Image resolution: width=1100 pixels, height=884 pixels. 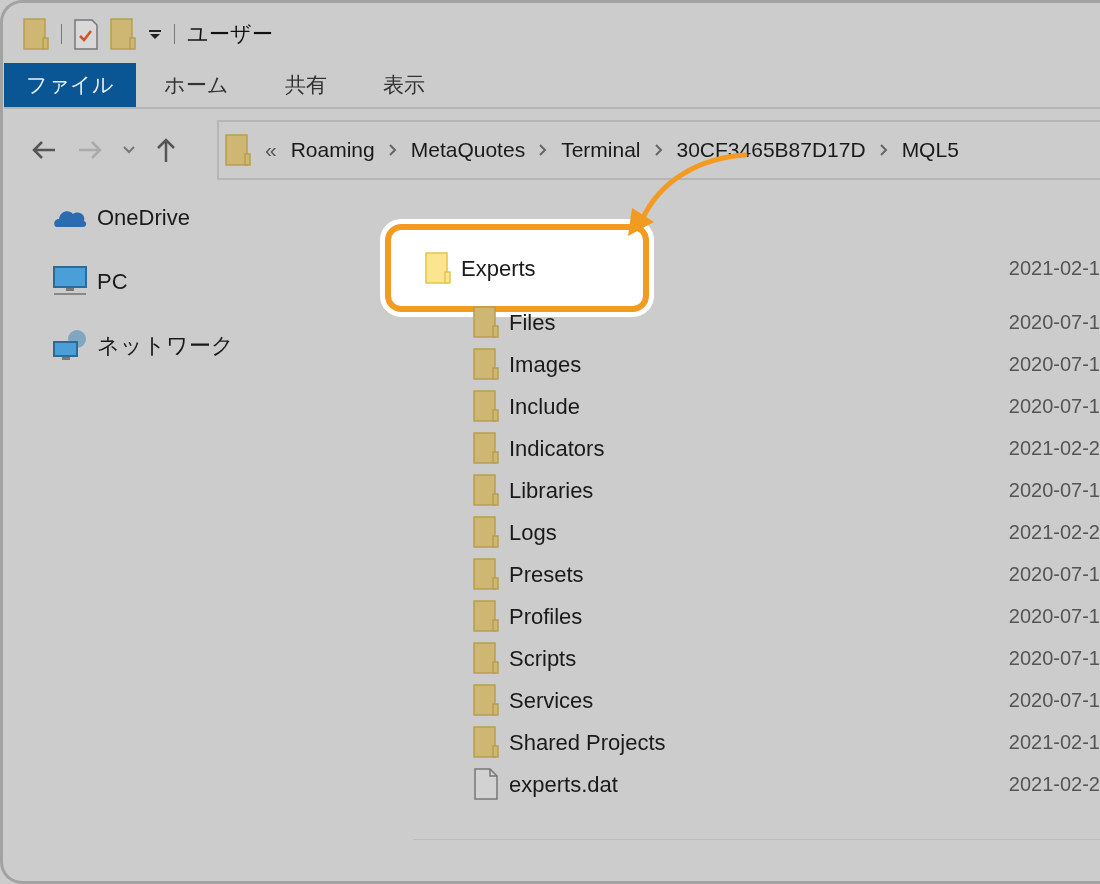 I want to click on file-row: Images, so click(x=563, y=364).